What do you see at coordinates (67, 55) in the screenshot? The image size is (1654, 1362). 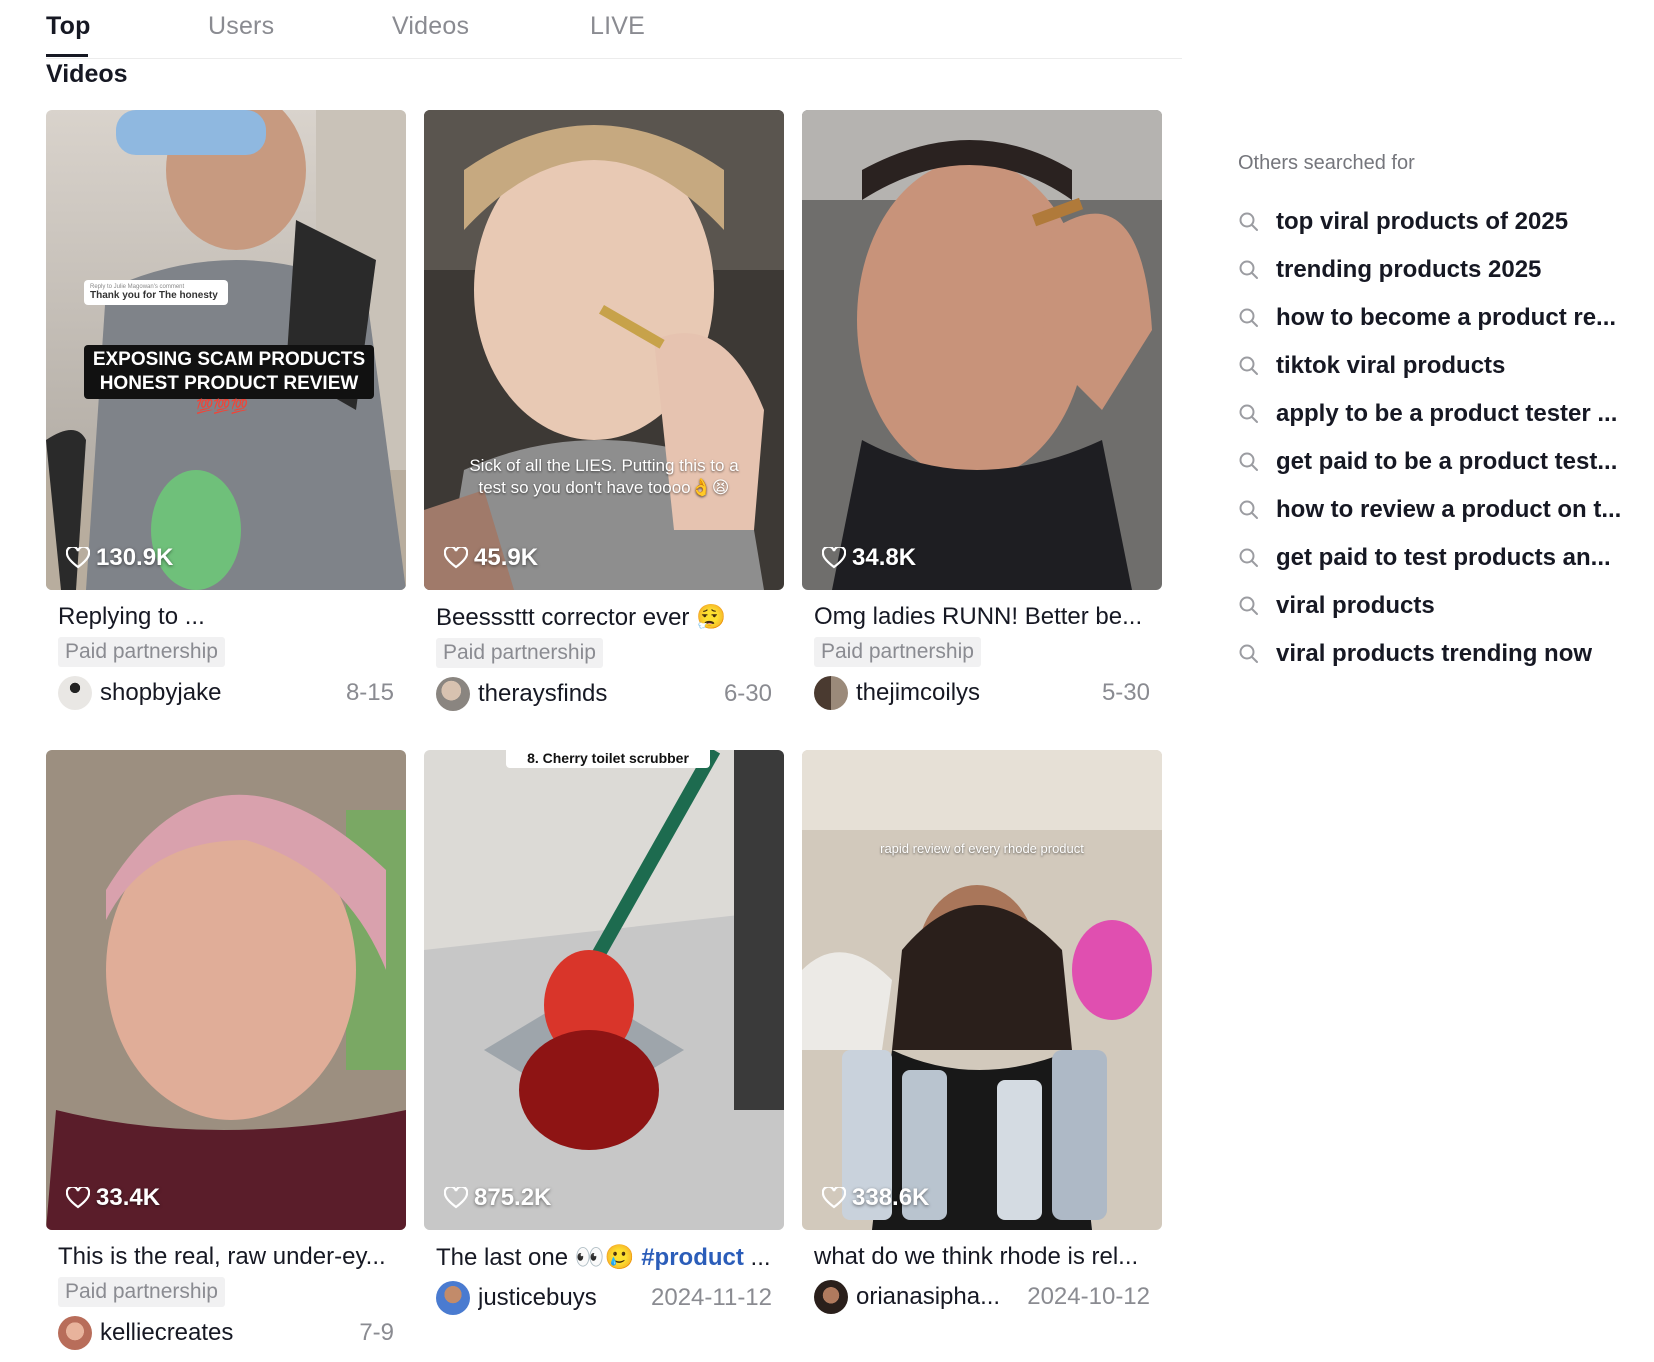 I see `active-tab-indicator` at bounding box center [67, 55].